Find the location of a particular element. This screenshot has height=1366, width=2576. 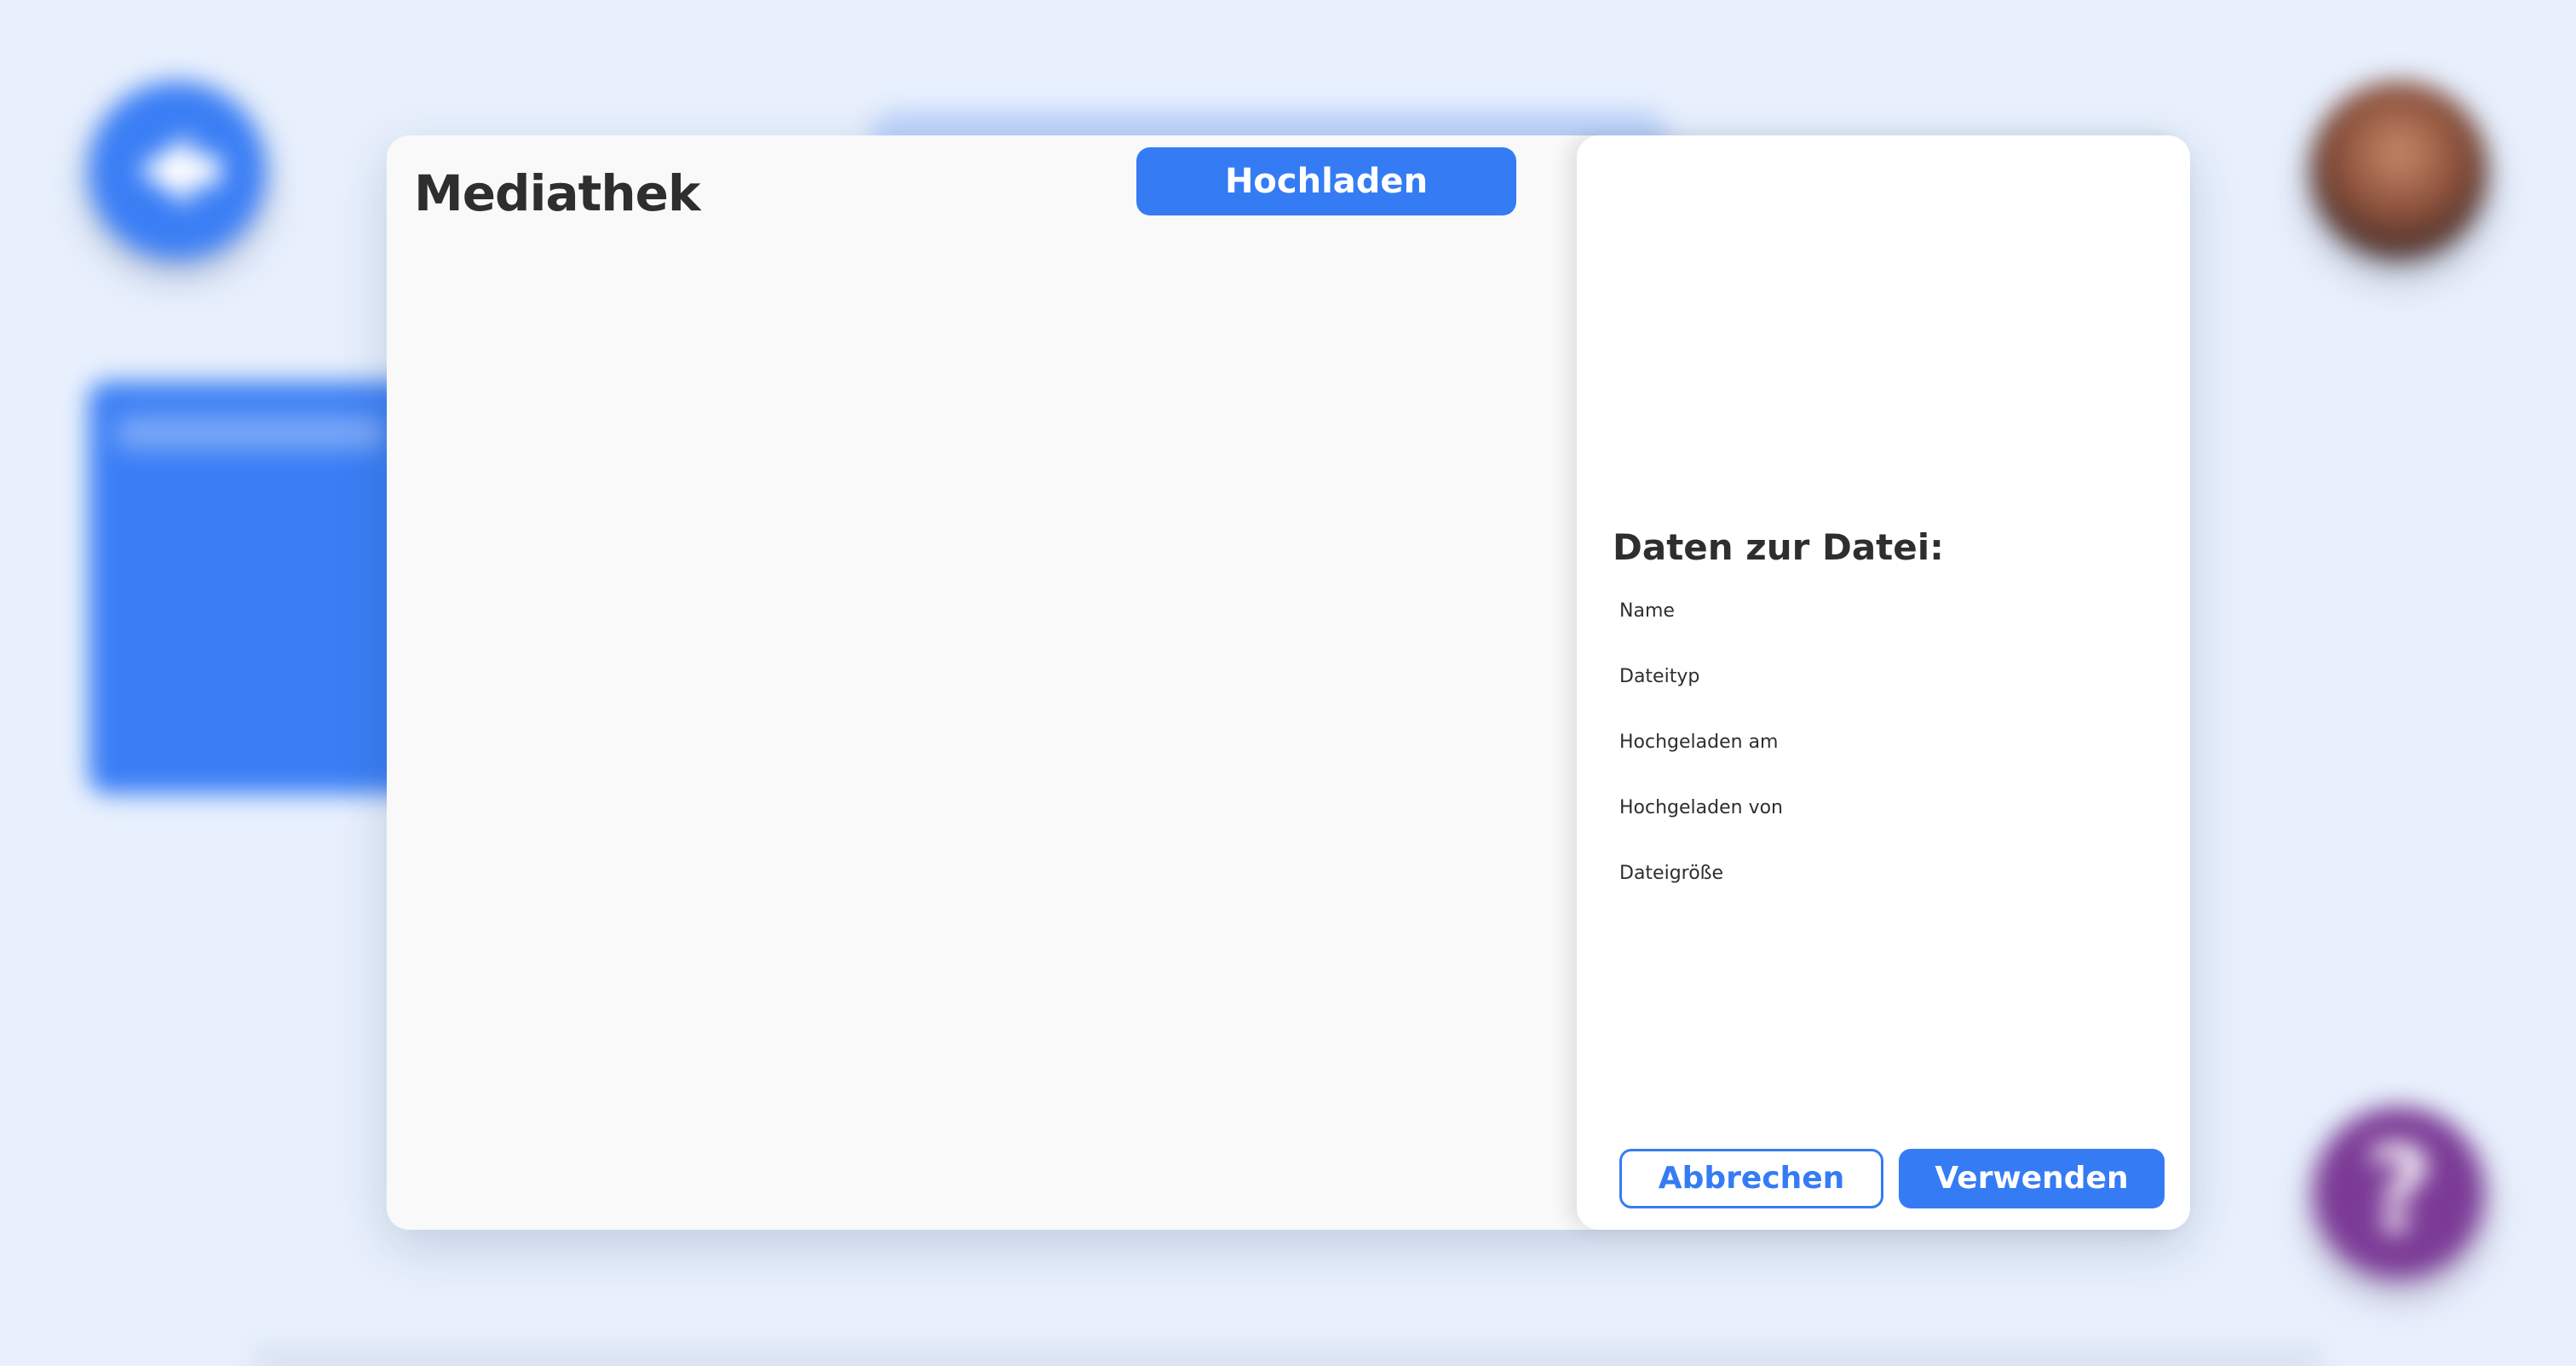

back-button is located at coordinates (177, 170).